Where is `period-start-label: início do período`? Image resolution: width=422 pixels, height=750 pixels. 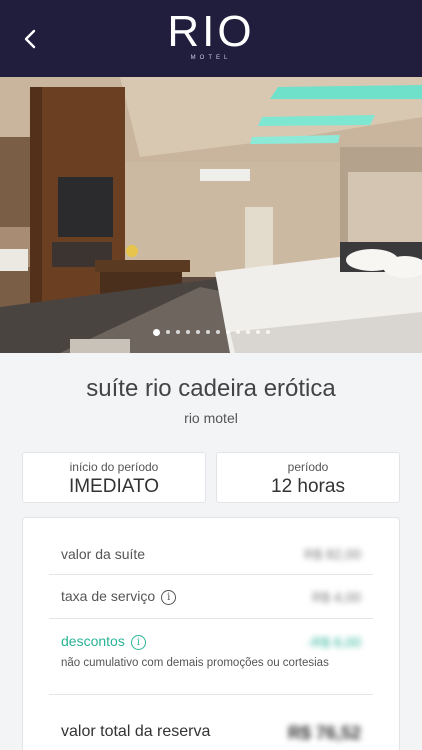 period-start-label: início do período is located at coordinates (114, 467).